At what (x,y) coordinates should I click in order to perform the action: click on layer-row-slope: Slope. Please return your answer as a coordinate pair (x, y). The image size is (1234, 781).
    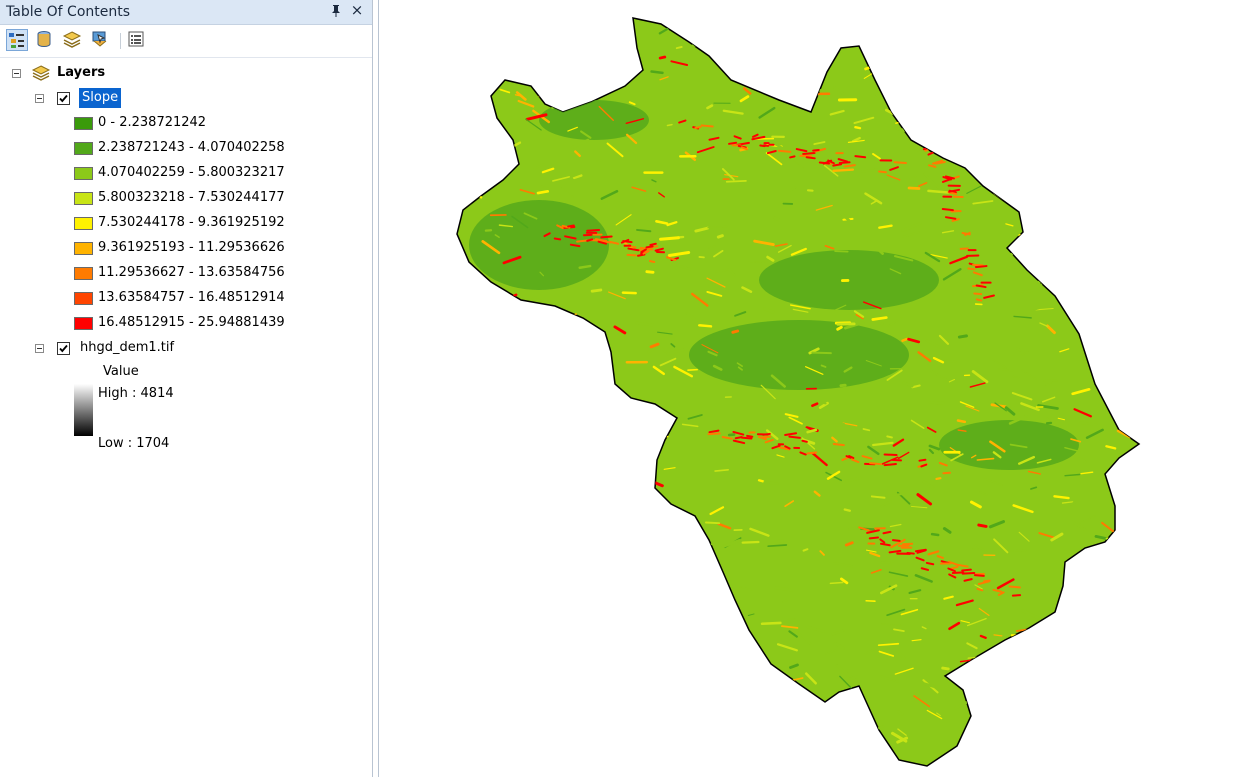
    Looking at the image, I should click on (186, 98).